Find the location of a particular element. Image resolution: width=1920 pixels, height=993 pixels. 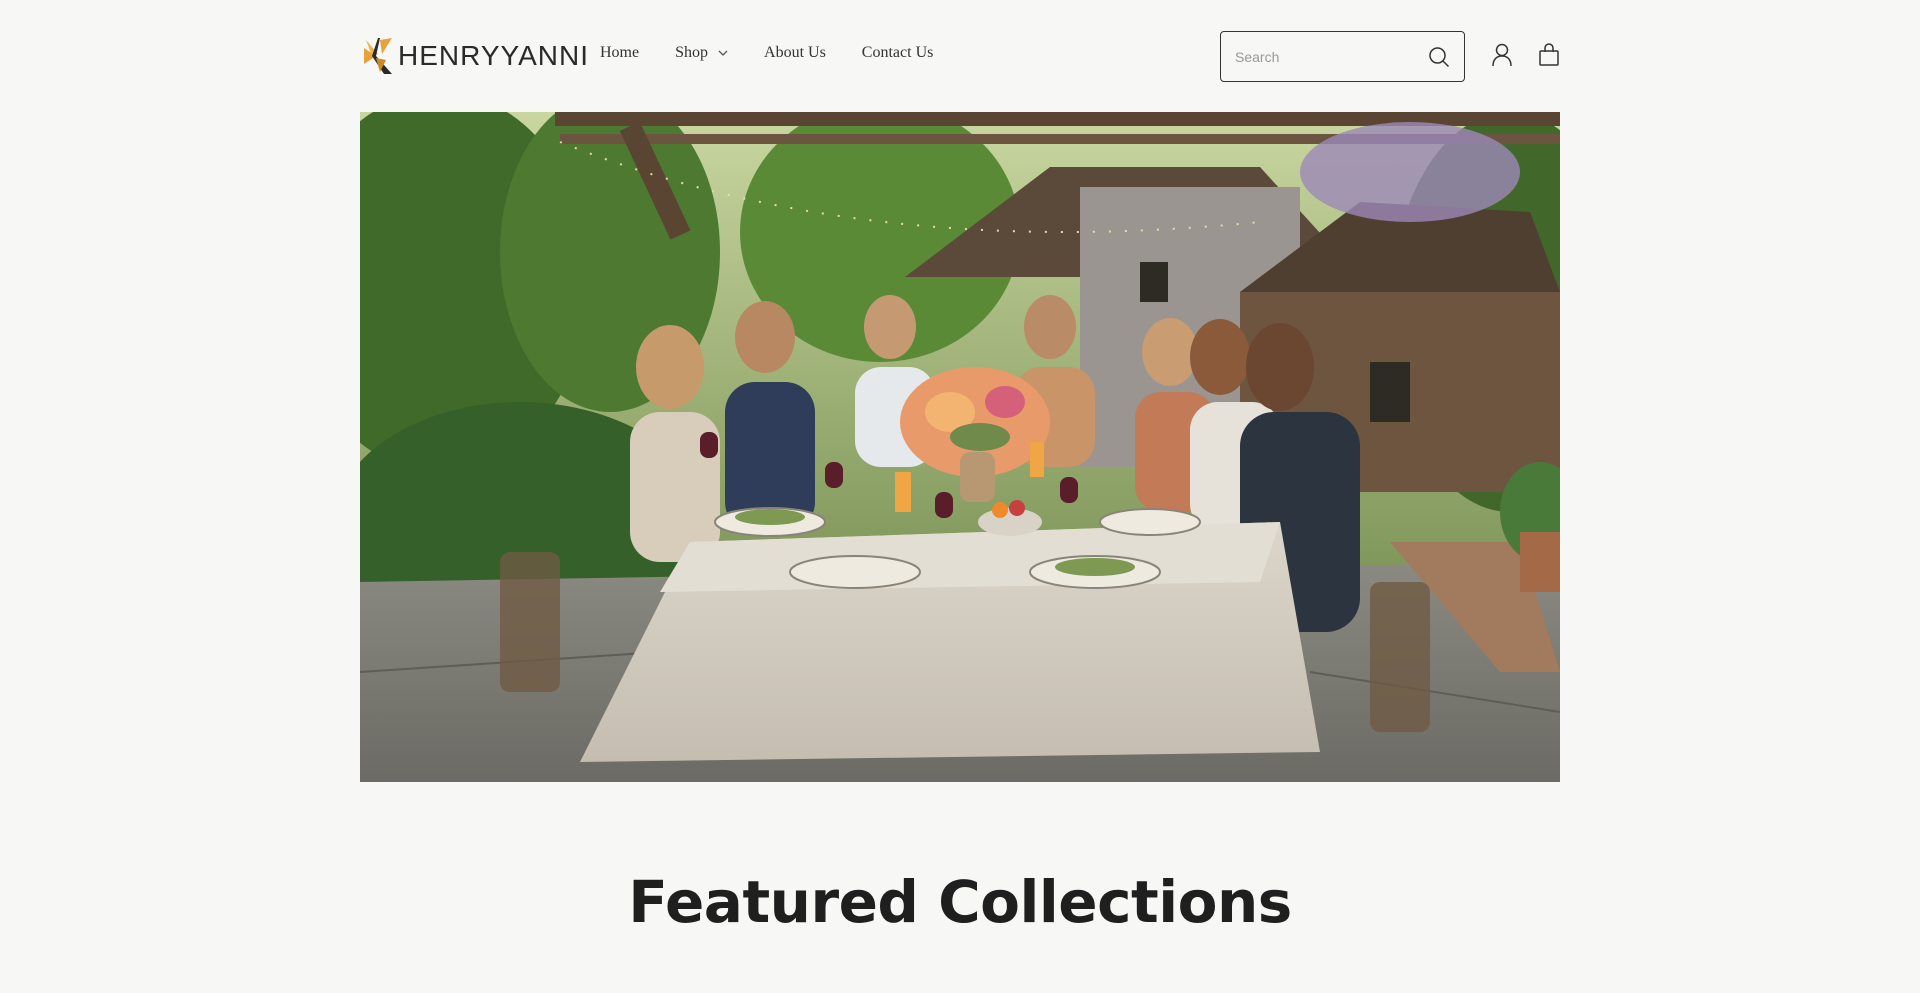

search-icon is located at coordinates (1439, 57).